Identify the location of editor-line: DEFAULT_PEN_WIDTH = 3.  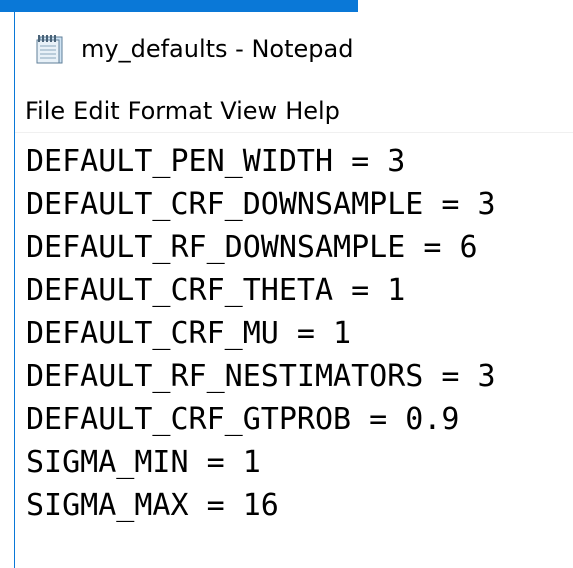
(216, 161).